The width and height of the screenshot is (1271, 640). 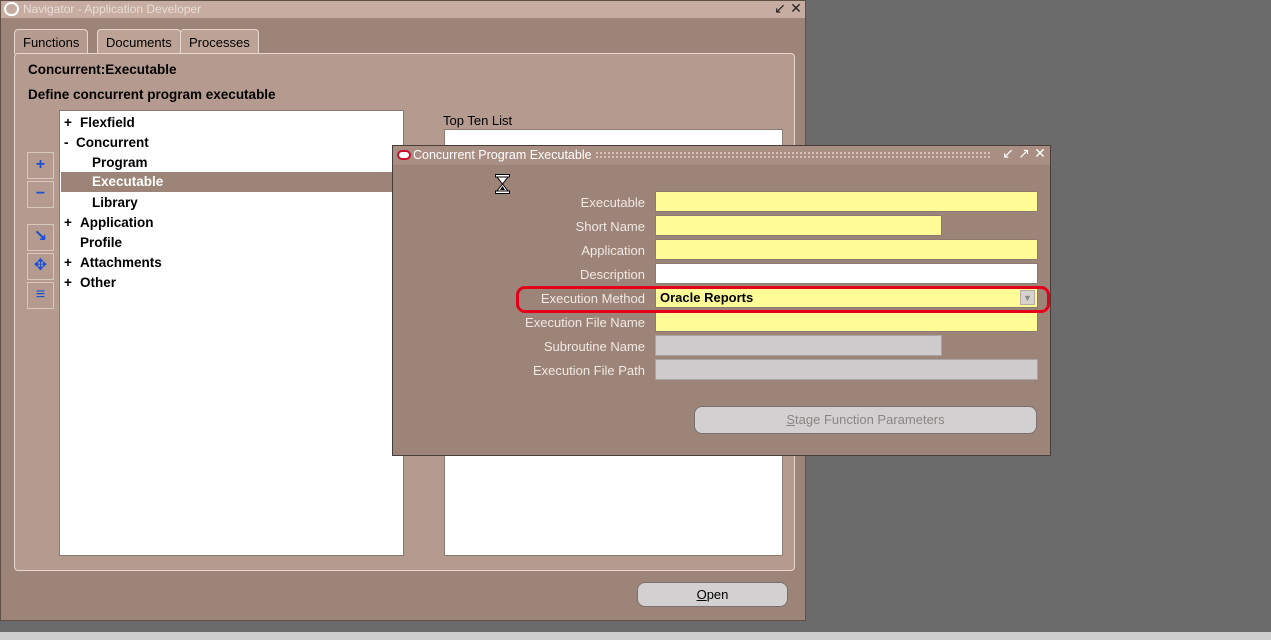 I want to click on expand-branch-button: ↘, so click(x=40, y=237).